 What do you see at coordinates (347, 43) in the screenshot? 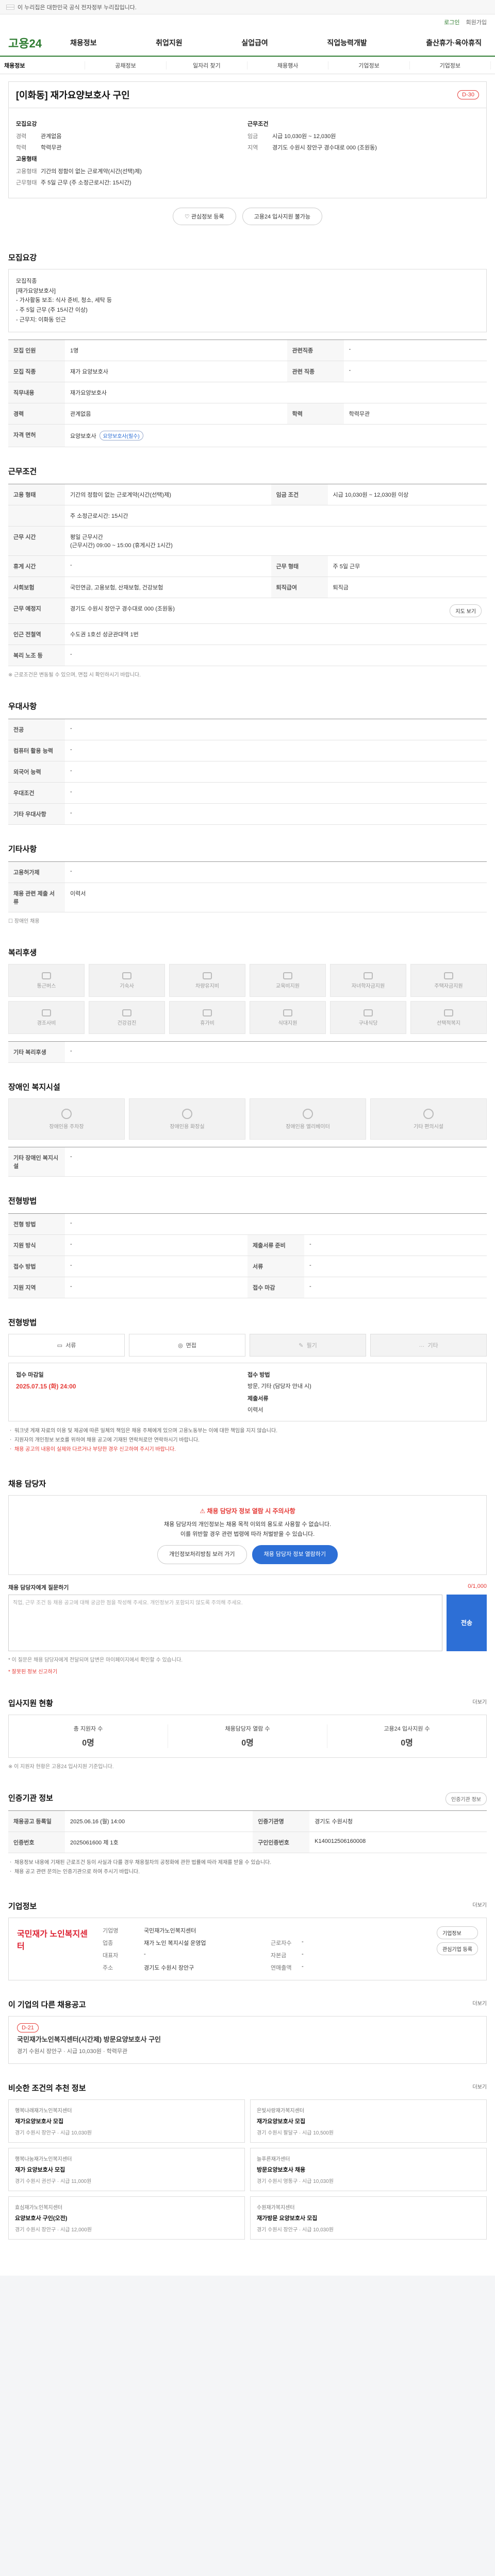
I see `gnb-item-training: 직업능력개발` at bounding box center [347, 43].